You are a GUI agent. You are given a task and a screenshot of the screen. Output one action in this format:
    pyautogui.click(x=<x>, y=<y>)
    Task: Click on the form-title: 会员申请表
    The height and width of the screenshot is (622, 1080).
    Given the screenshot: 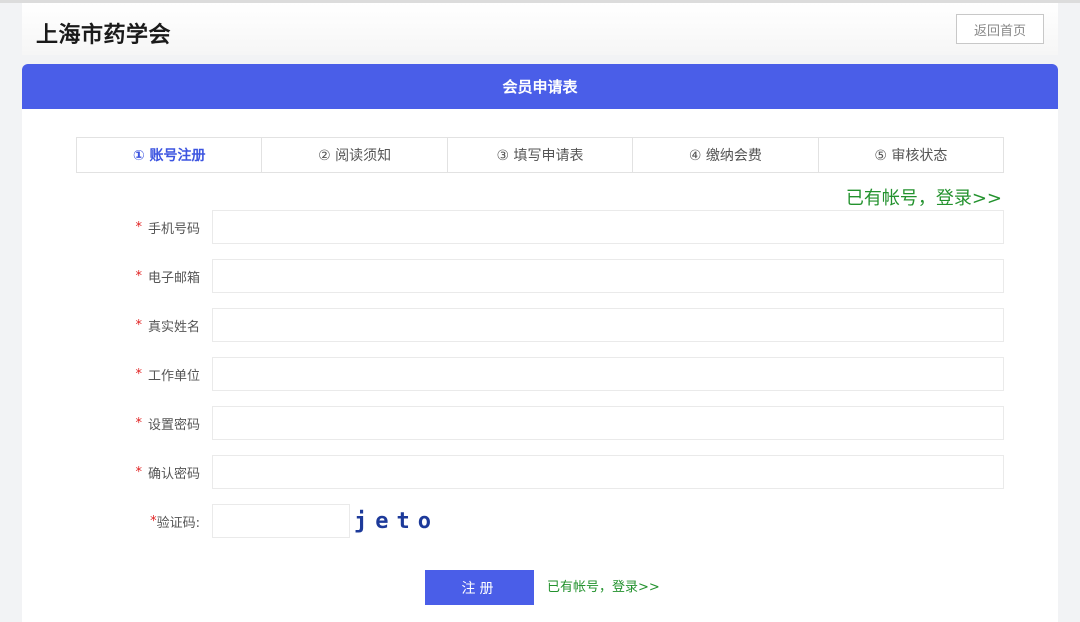 What is the action you would take?
    pyautogui.click(x=540, y=86)
    